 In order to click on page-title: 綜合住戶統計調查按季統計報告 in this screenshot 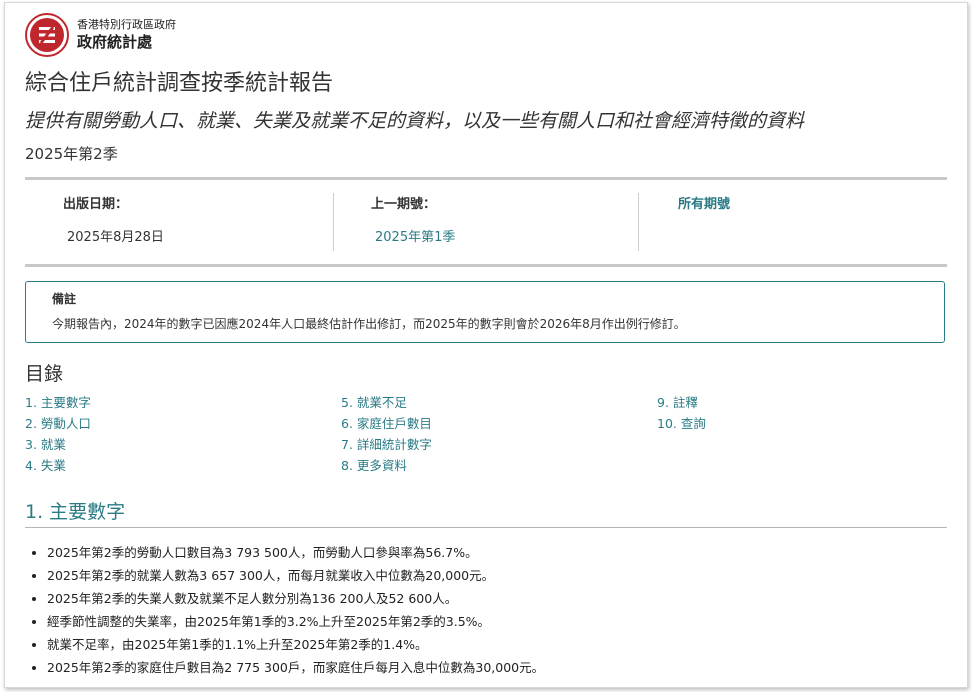, I will do `click(179, 83)`.